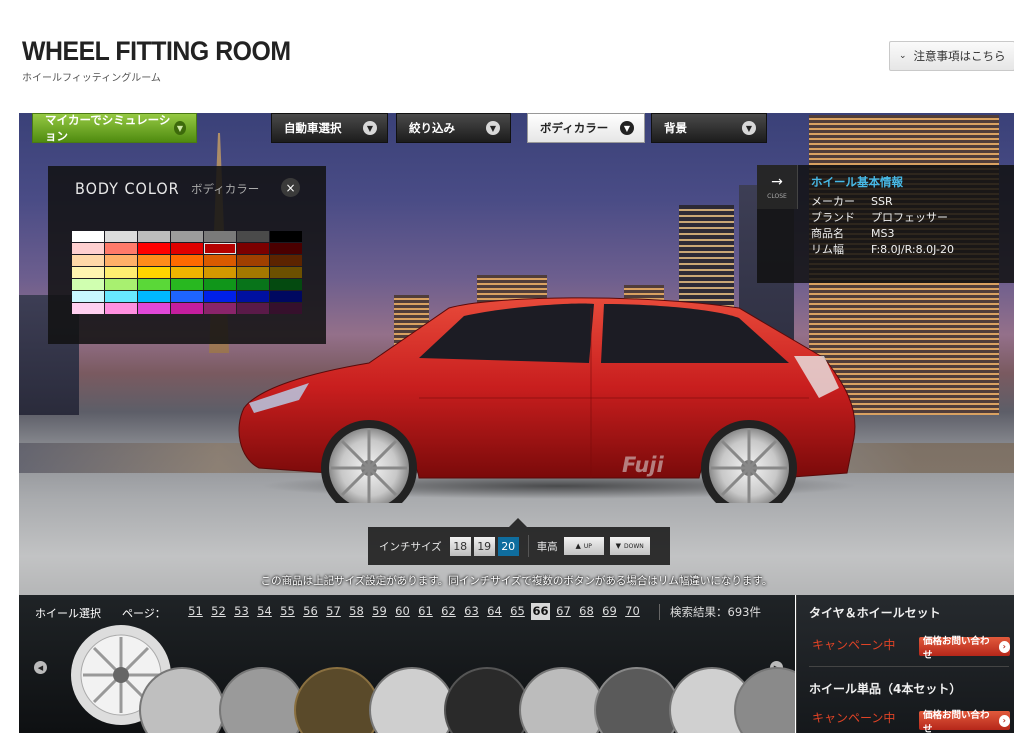 The image size is (1014, 733). I want to click on page-link: 68, so click(586, 611).